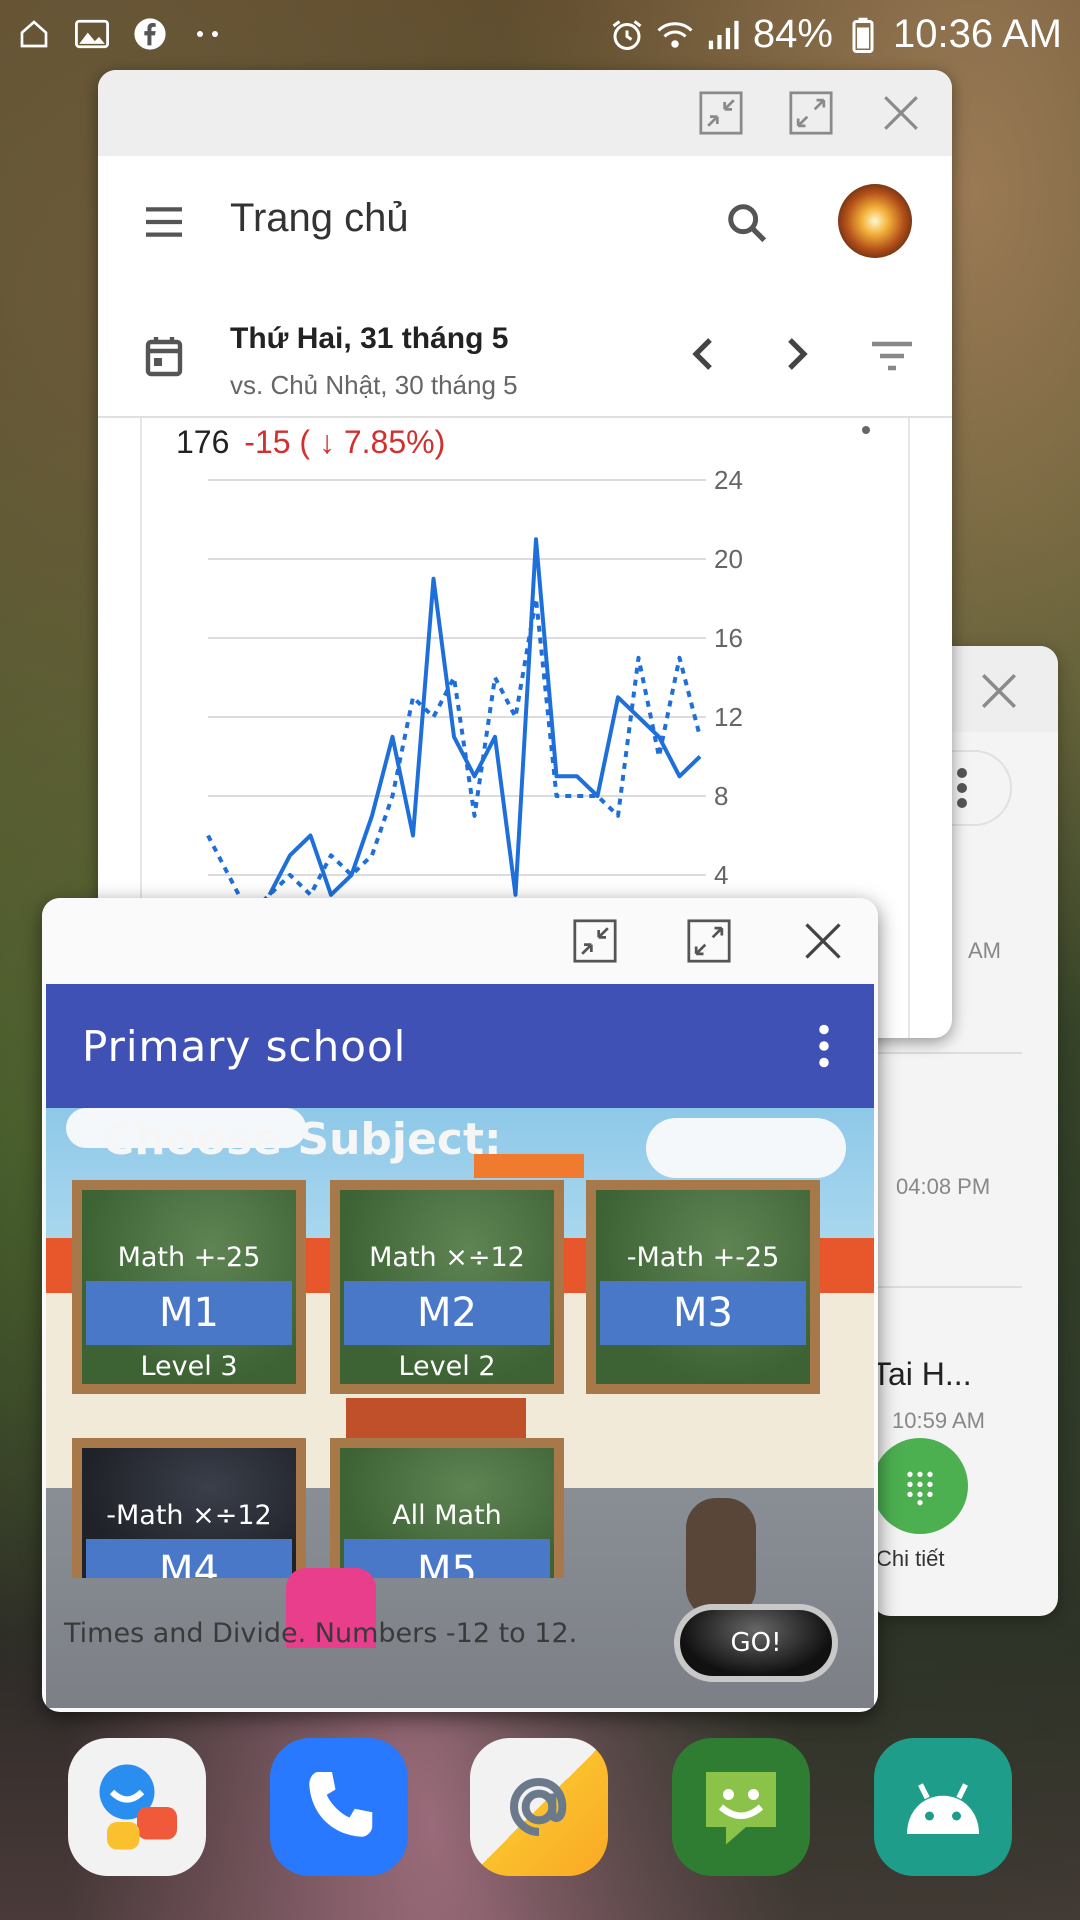 This screenshot has height=1920, width=1080. I want to click on overflow-menu-icon, so click(828, 1046).